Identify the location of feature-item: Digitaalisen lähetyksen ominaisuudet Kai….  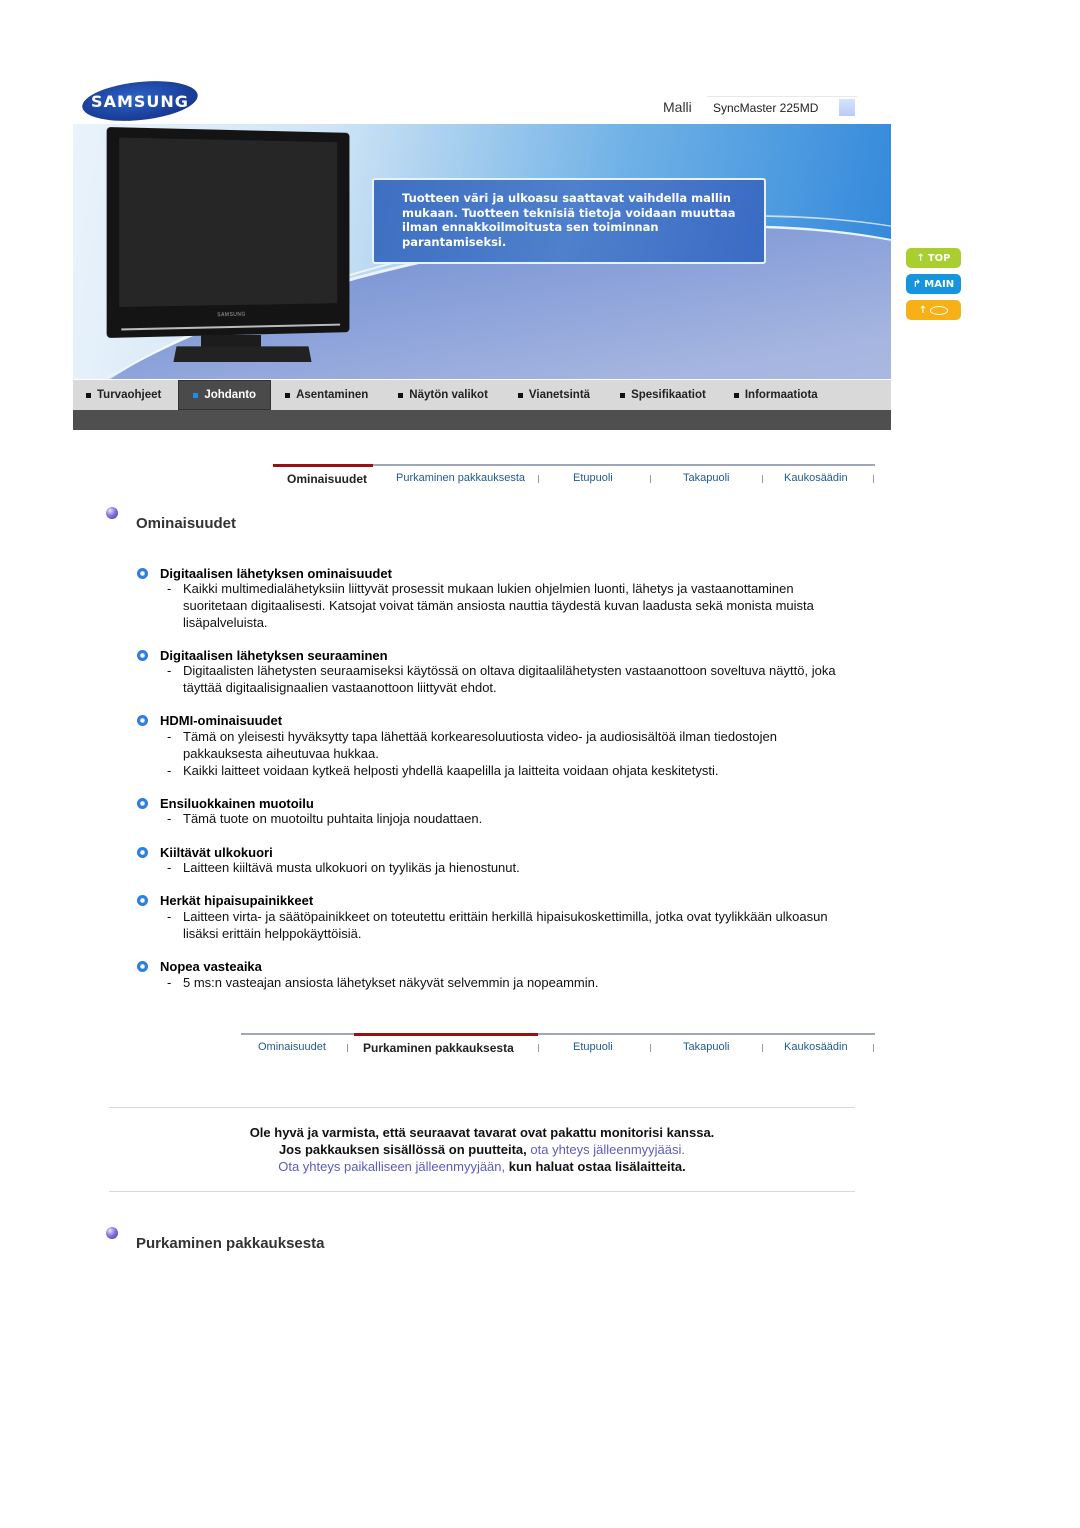
(487, 598).